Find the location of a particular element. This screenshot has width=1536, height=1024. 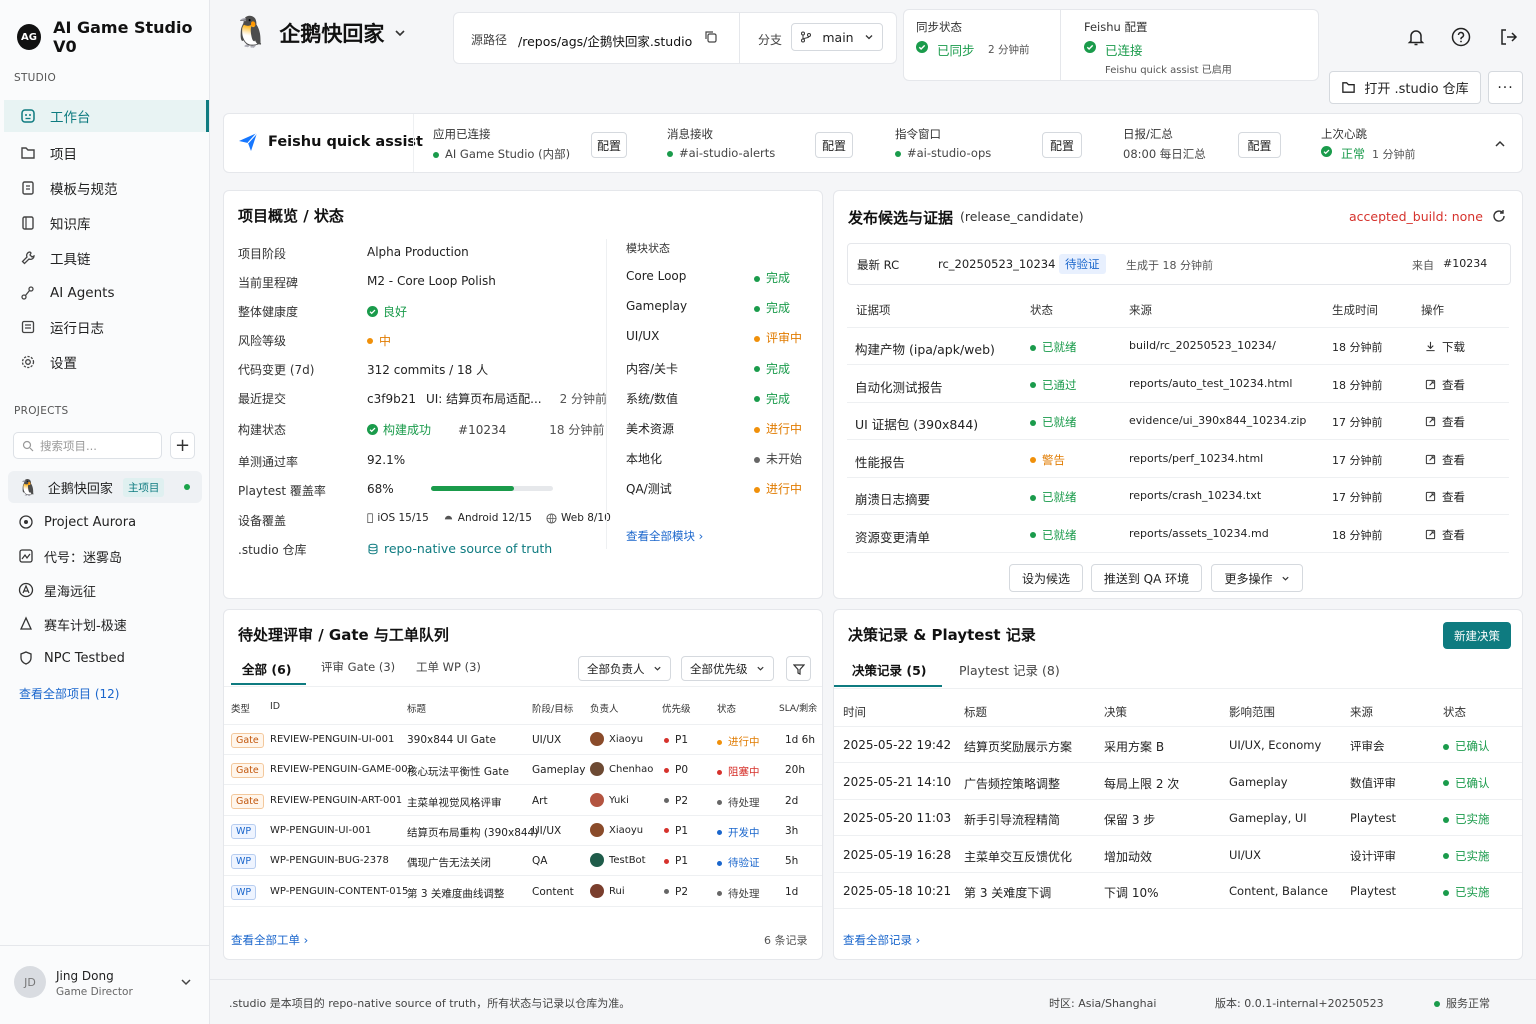

project-item-star-voyage: 星海远征 is located at coordinates (105, 590).